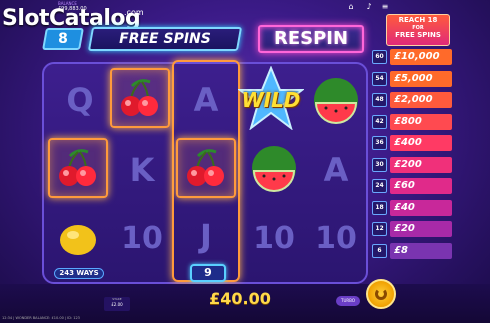 The height and width of the screenshot is (323, 490). What do you see at coordinates (379, 100) in the screenshot?
I see `ladder-spins: 48` at bounding box center [379, 100].